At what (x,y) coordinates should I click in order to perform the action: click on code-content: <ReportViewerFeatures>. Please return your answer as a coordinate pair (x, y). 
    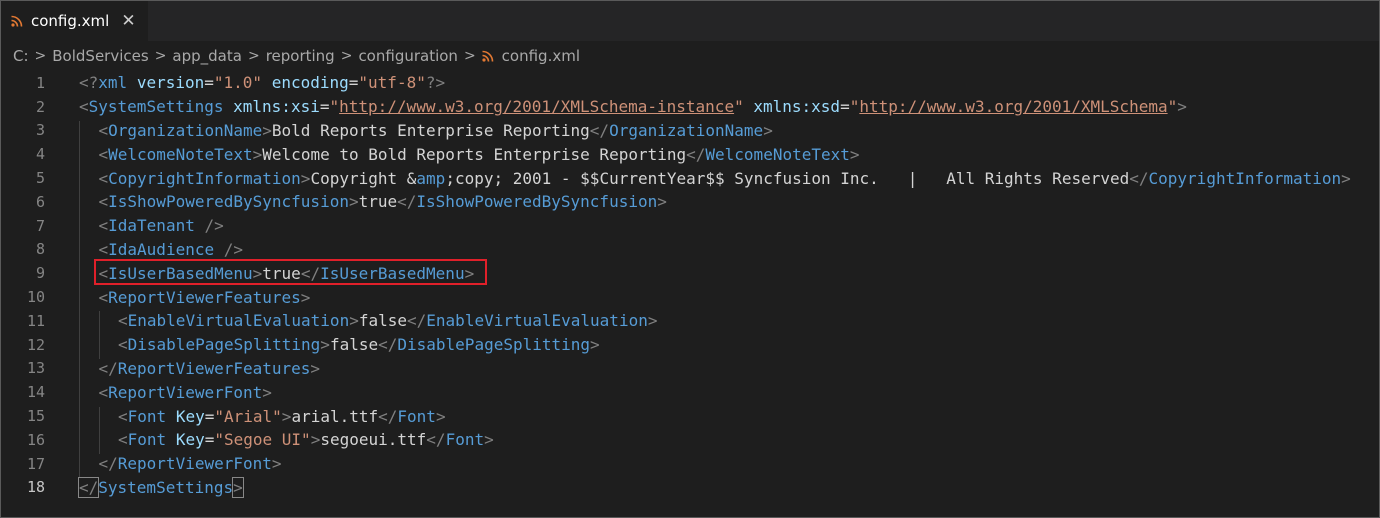
    Looking at the image, I should click on (195, 299).